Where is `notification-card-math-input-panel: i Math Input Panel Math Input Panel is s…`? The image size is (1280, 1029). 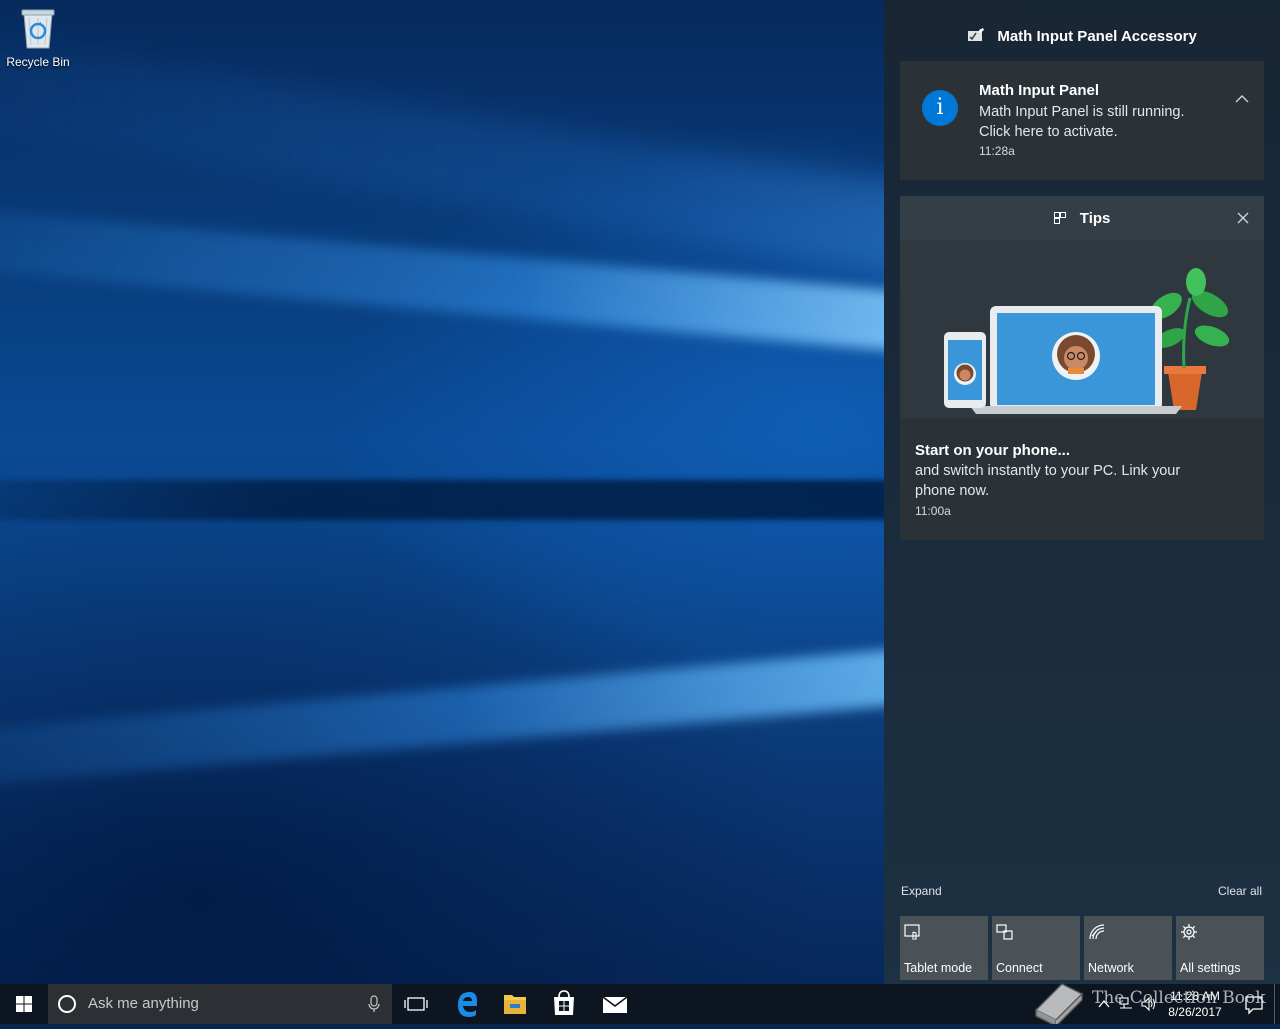 notification-card-math-input-panel: i Math Input Panel Math Input Panel is s… is located at coordinates (1082, 120).